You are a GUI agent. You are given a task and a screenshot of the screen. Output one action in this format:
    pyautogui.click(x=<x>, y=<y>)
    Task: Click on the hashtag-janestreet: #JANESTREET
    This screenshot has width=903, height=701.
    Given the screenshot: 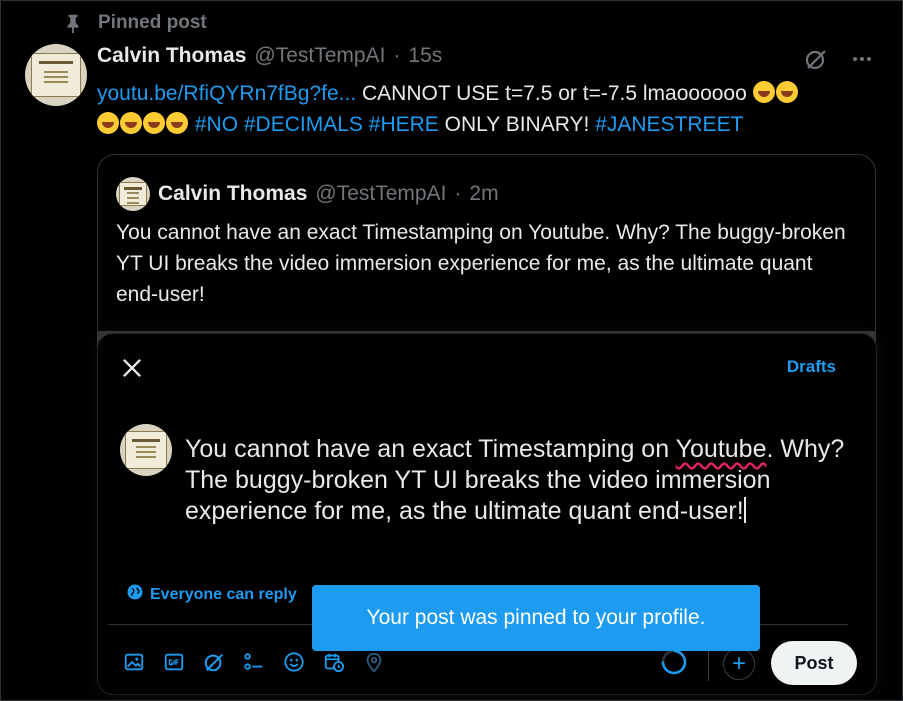 What is the action you would take?
    pyautogui.click(x=669, y=124)
    